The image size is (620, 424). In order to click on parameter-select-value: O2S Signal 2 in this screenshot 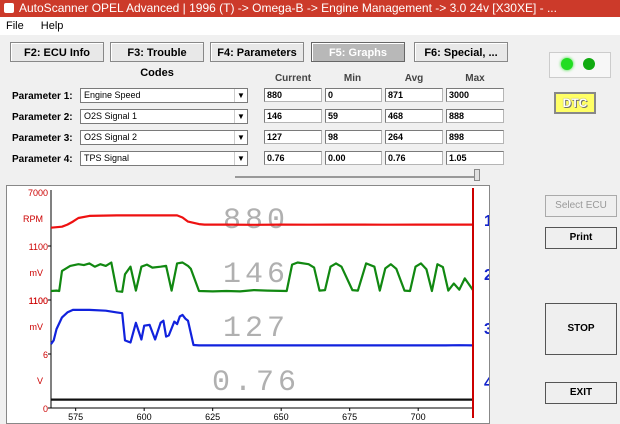, I will do `click(111, 137)`.